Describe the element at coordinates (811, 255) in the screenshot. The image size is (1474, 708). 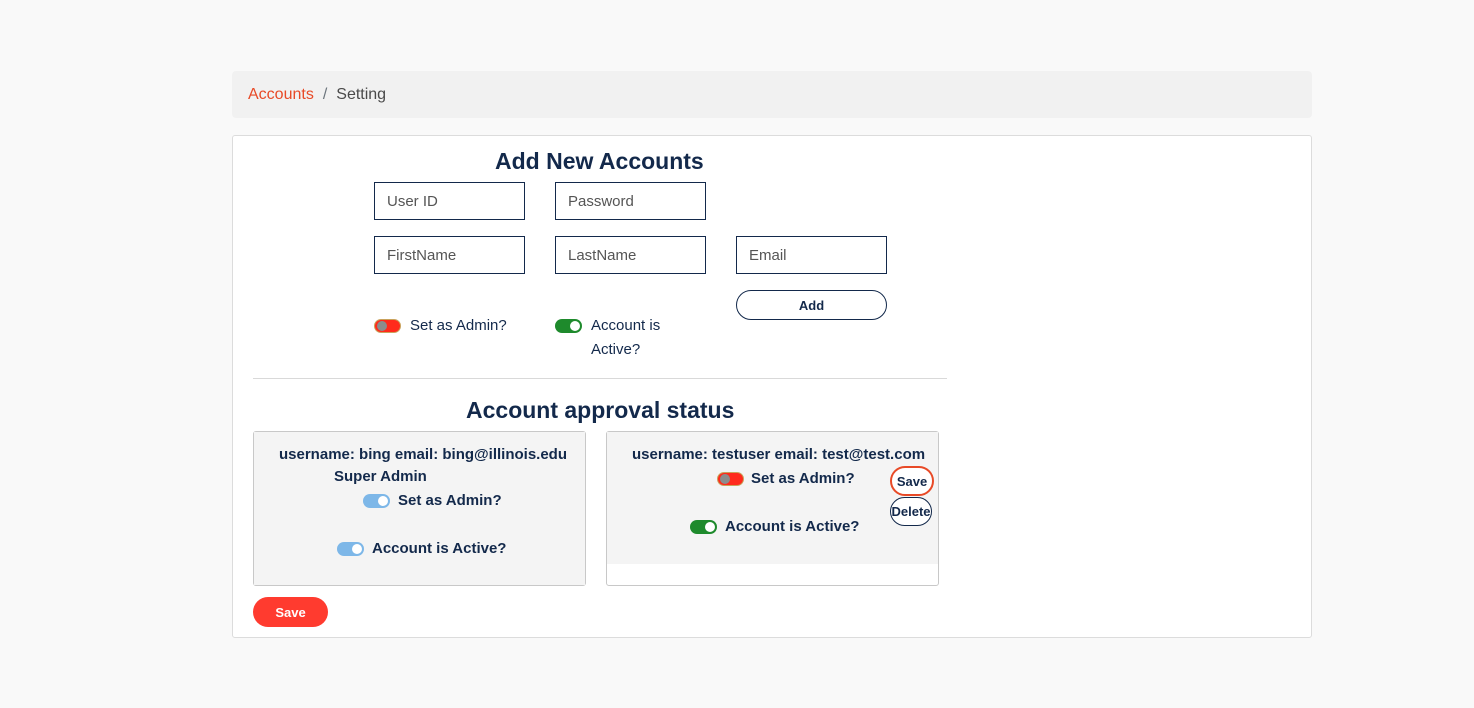
I see `email-input` at that location.